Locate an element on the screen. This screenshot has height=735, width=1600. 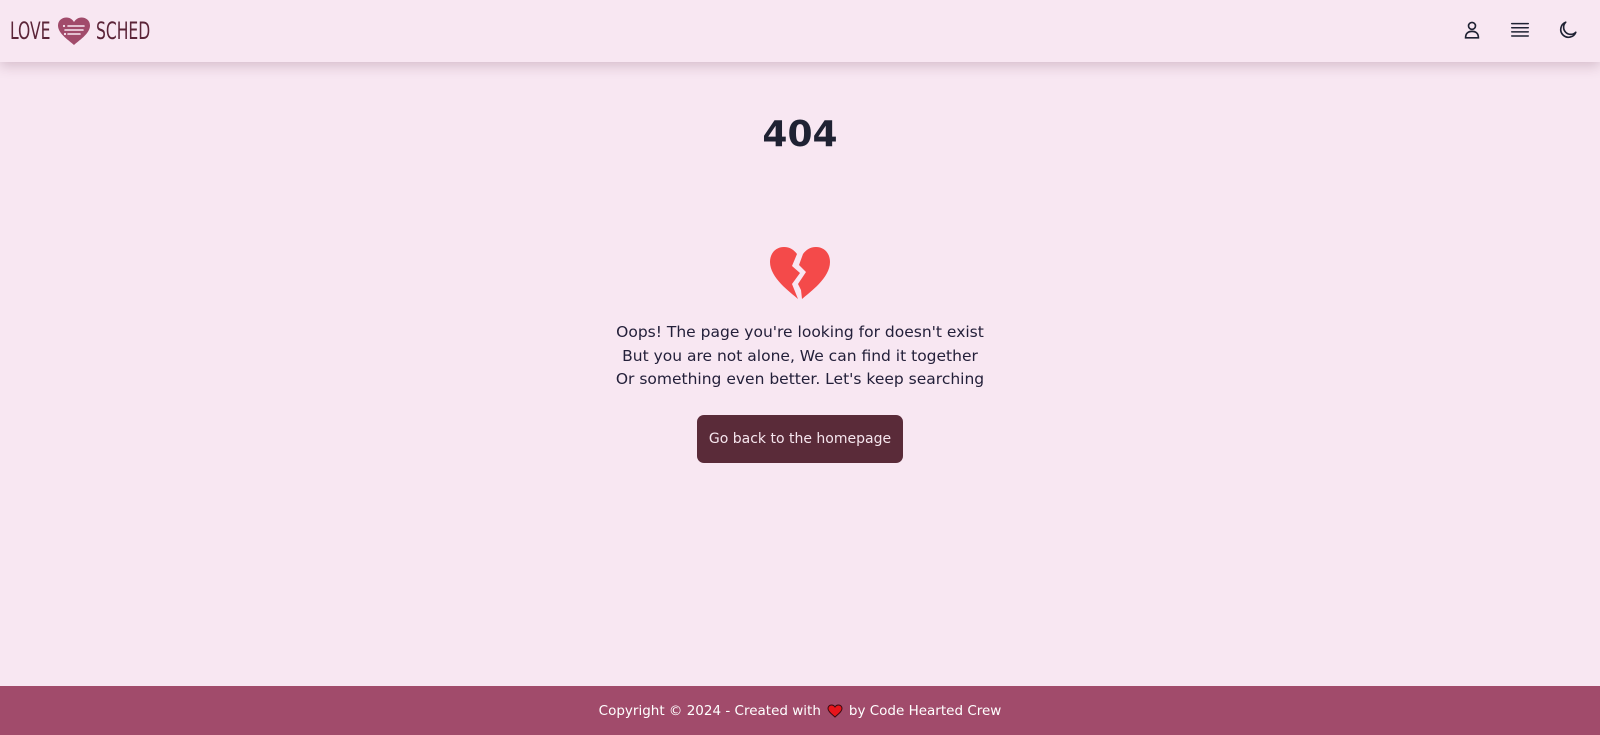
navbar-actions is located at coordinates (1520, 30).